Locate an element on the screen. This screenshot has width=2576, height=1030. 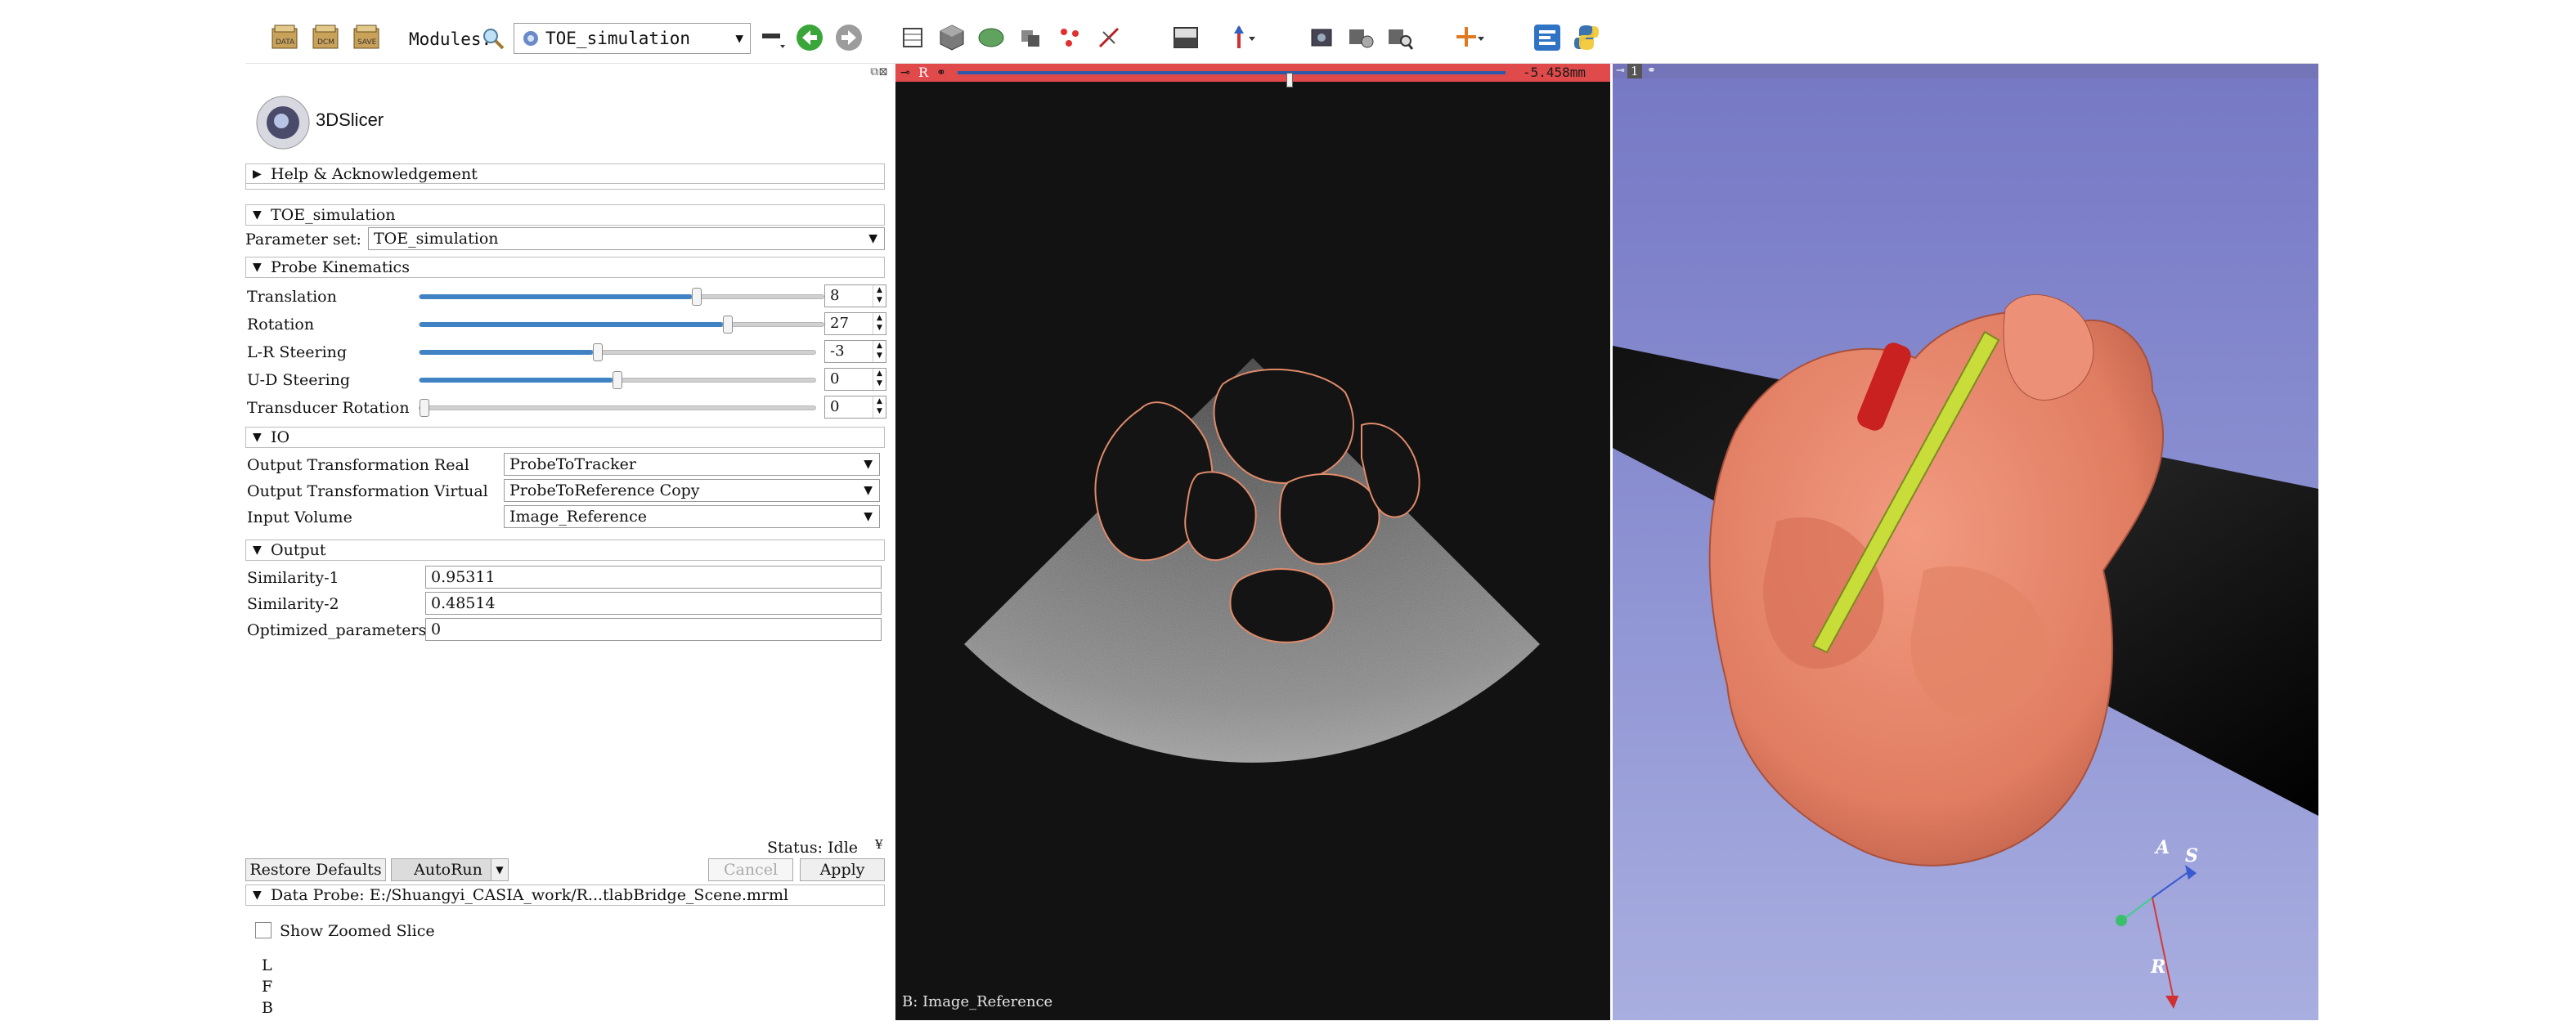
heart-atrium is located at coordinates (2049, 347).